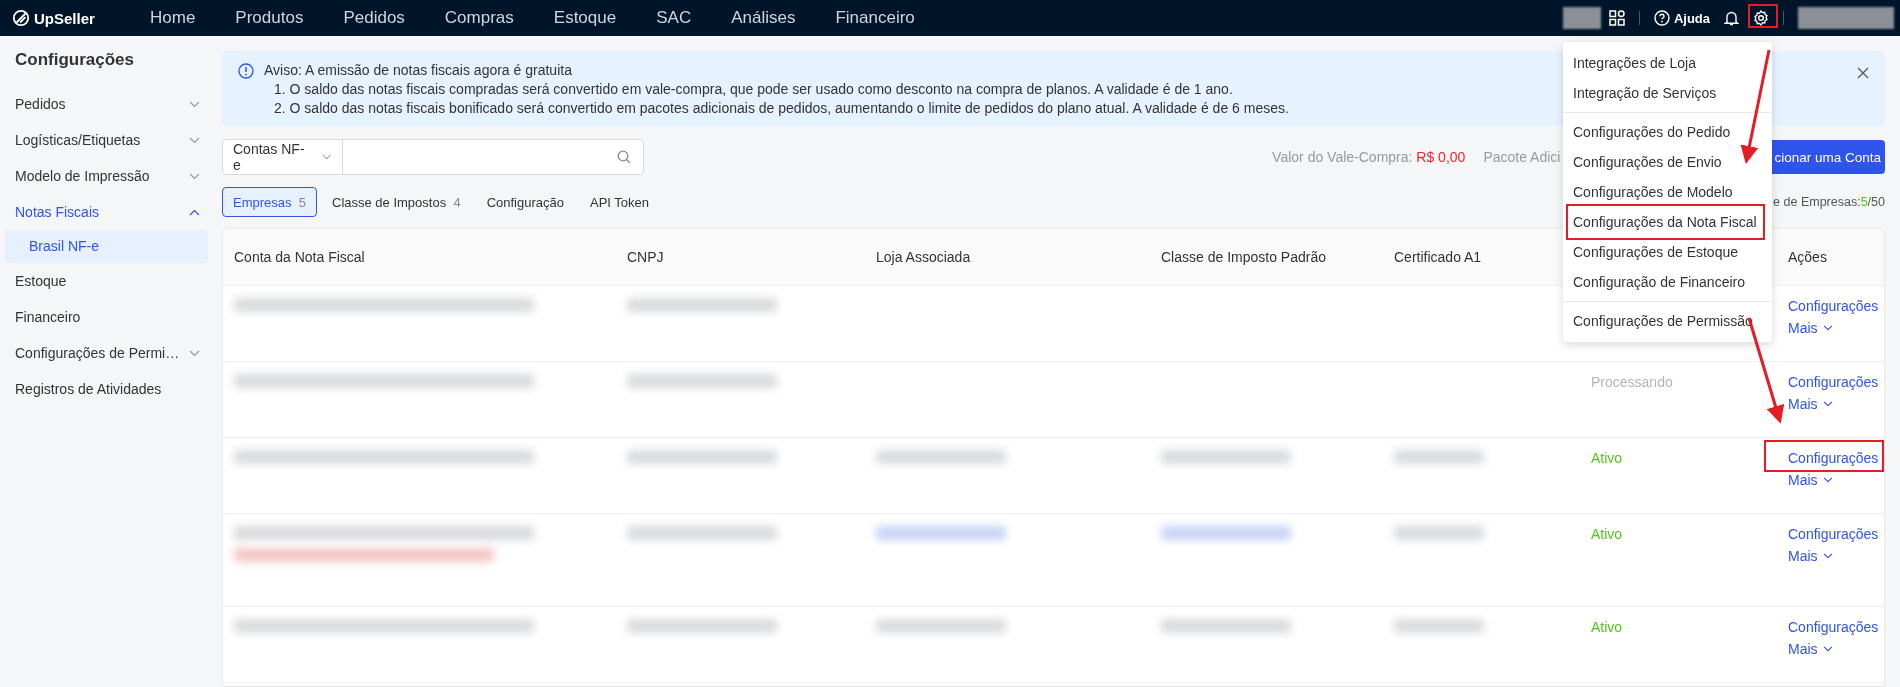 The width and height of the screenshot is (1900, 687). What do you see at coordinates (1731, 18) in the screenshot?
I see `bell-icon` at bounding box center [1731, 18].